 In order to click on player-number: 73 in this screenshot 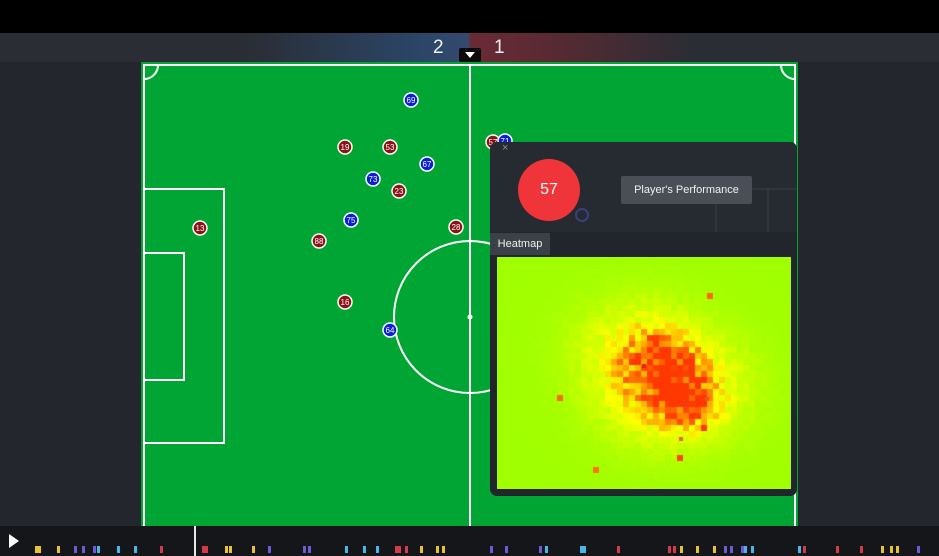, I will do `click(373, 179)`.